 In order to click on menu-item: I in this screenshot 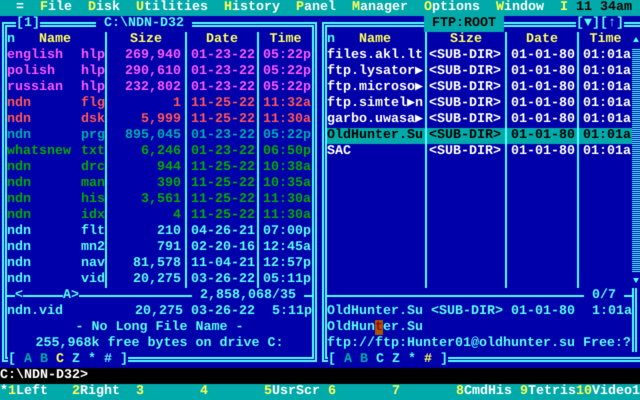, I will do `click(564, 8)`.